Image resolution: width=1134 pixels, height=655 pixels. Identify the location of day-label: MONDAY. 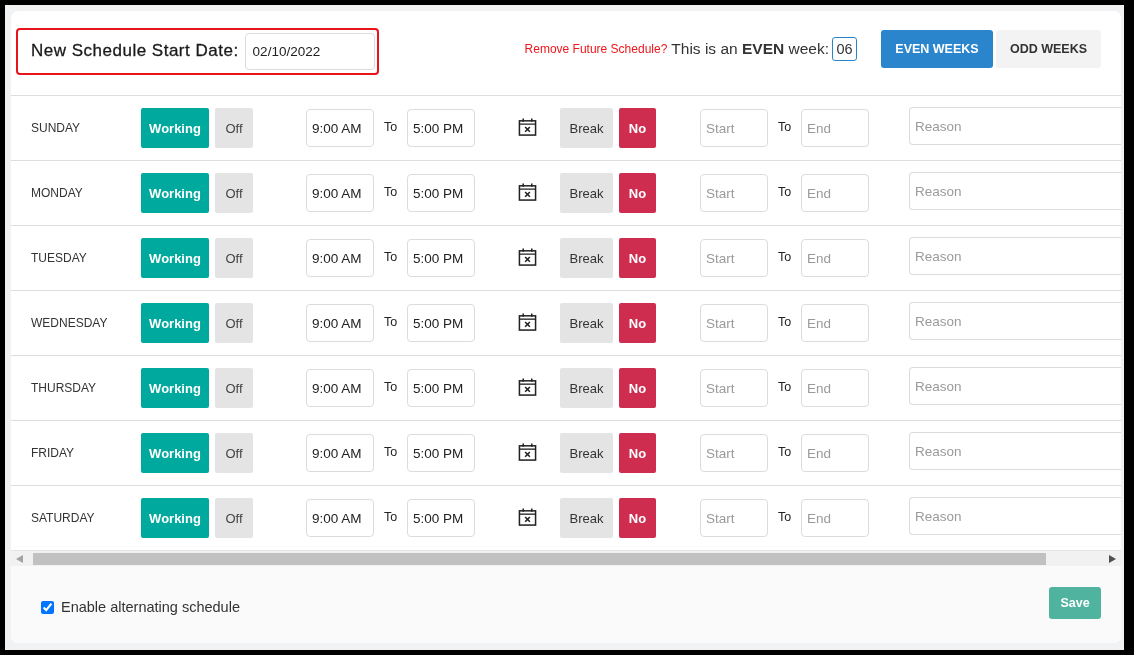
(57, 193).